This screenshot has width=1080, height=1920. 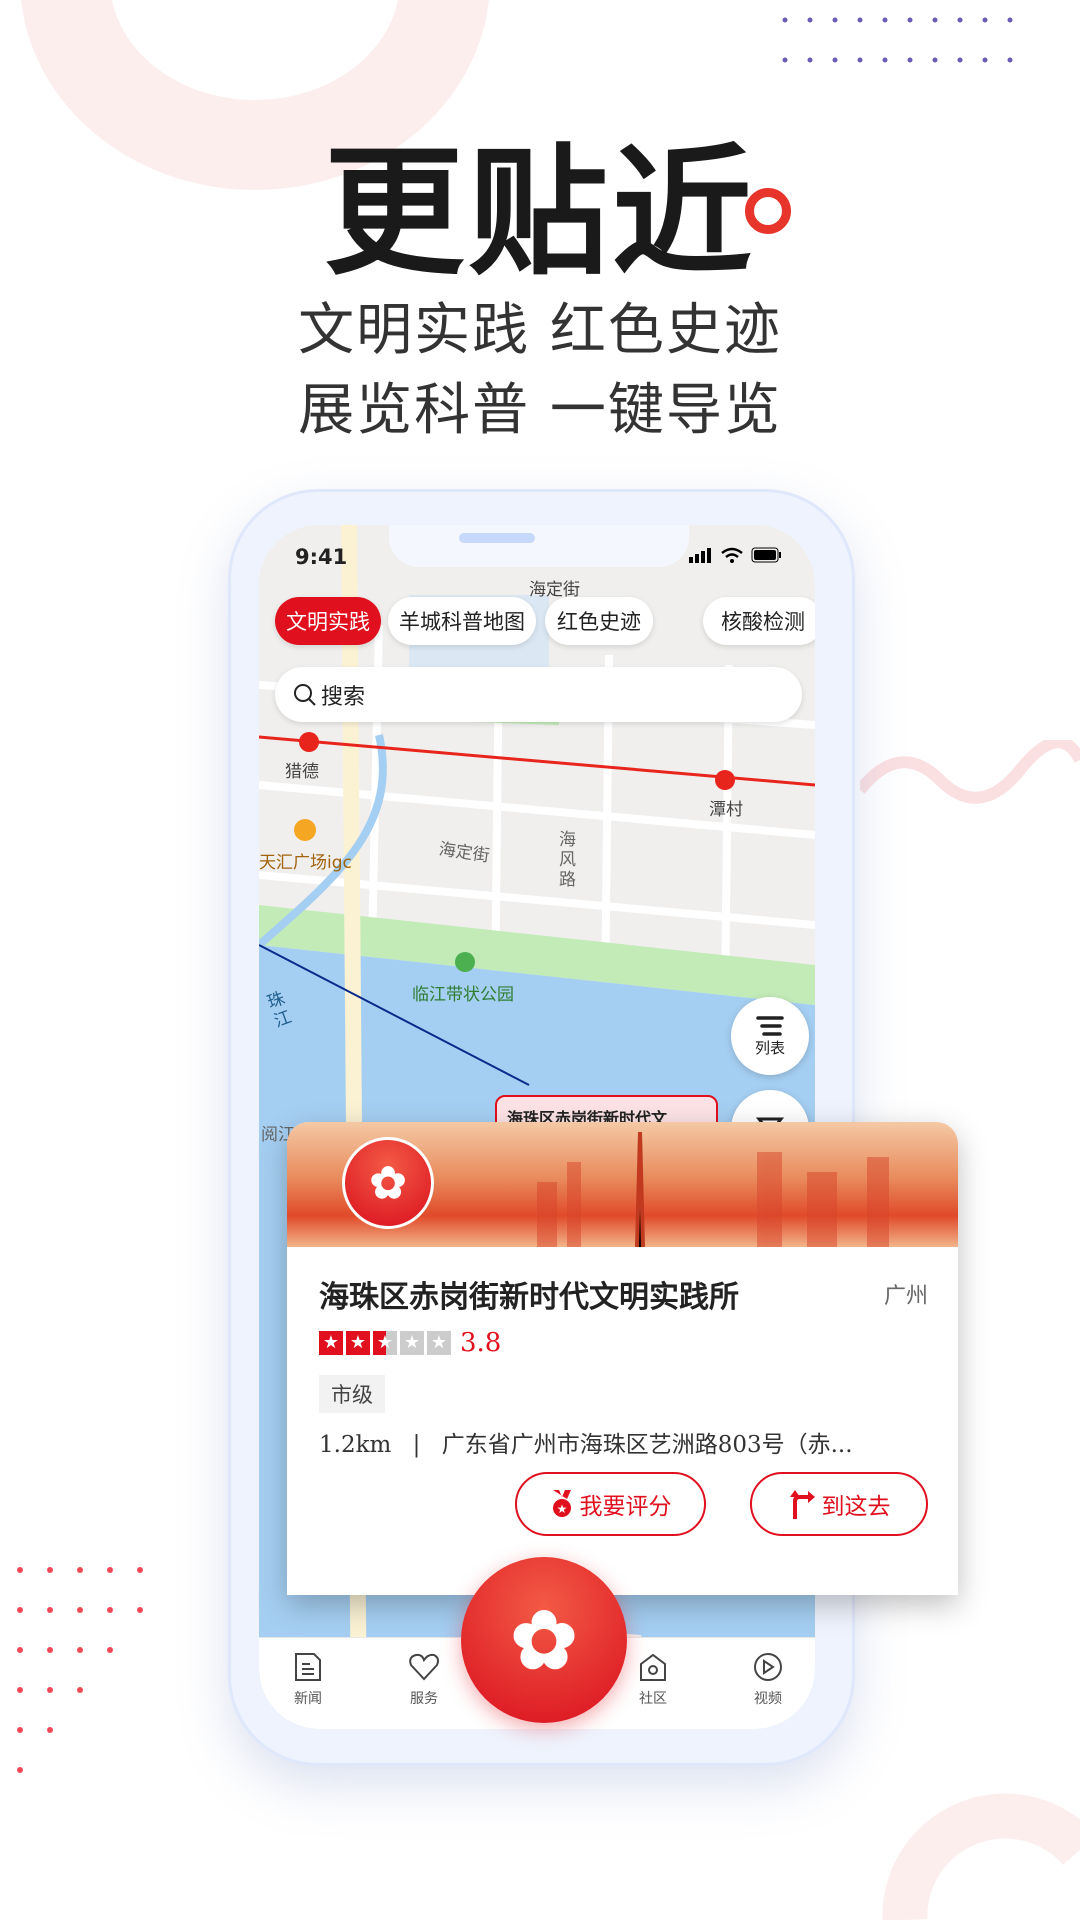 What do you see at coordinates (385, 1343) in the screenshot?
I see `star-half-icon: ★` at bounding box center [385, 1343].